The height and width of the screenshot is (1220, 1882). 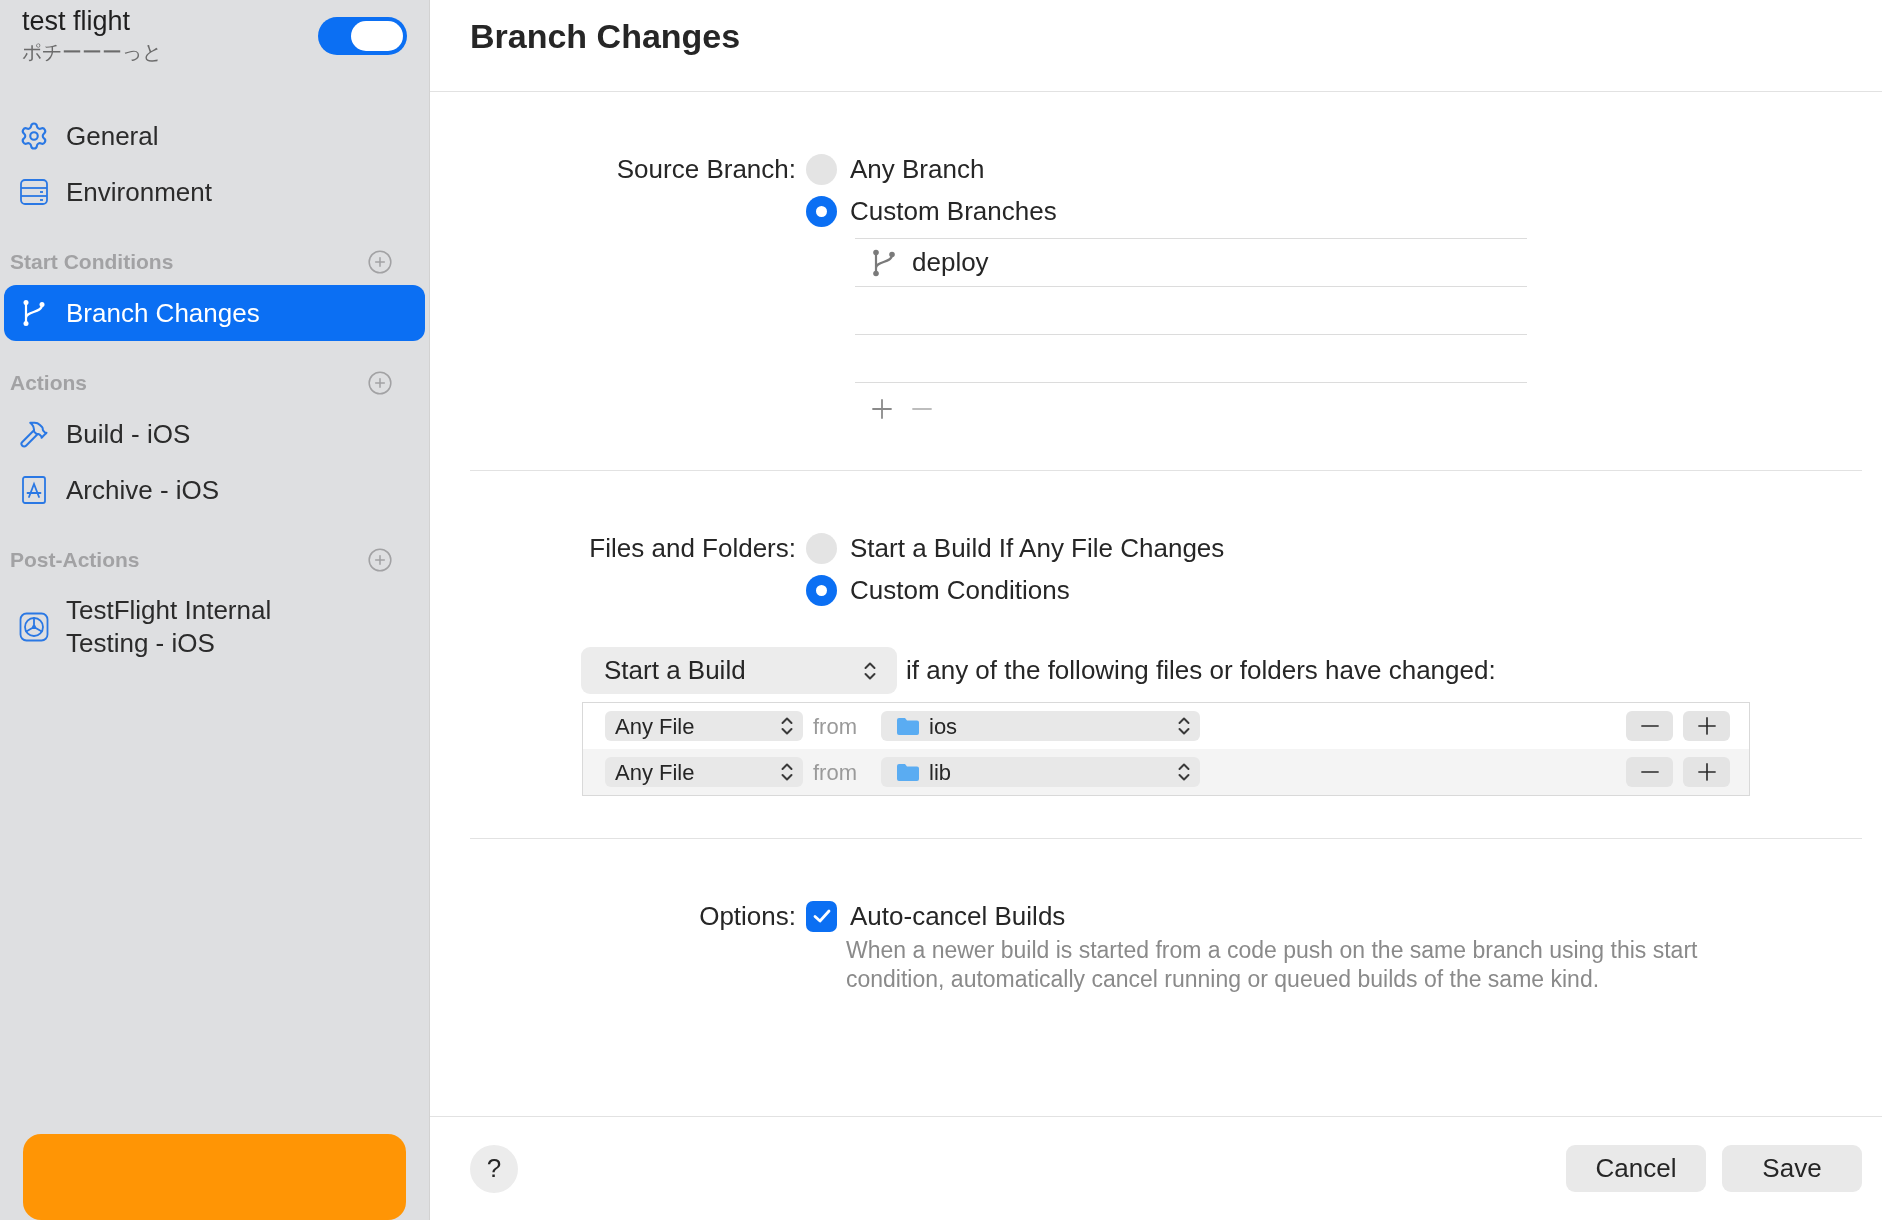 What do you see at coordinates (1201, 670) in the screenshot?
I see `condition-text: if any of the following files or folders have changed:` at bounding box center [1201, 670].